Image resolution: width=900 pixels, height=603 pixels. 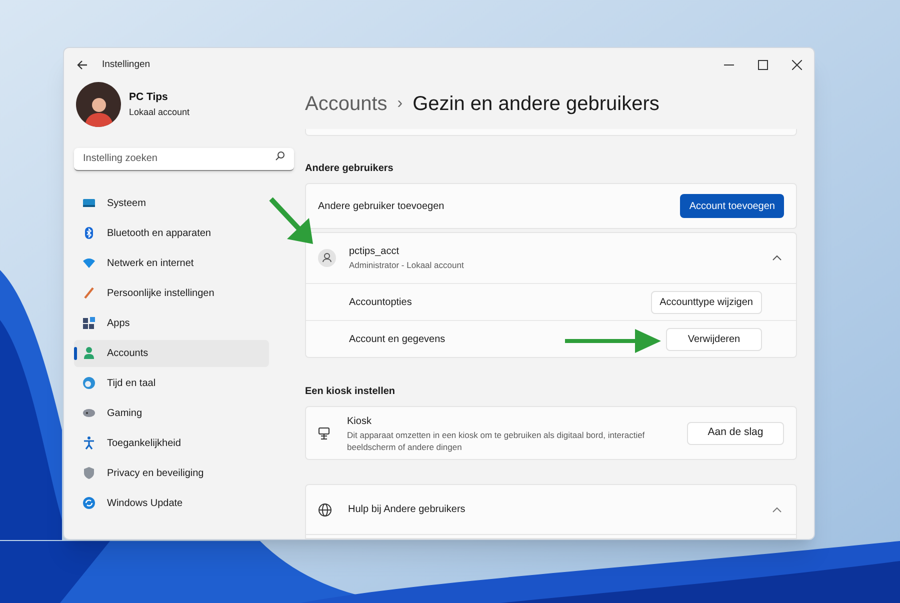 I want to click on user-icon, so click(x=327, y=258).